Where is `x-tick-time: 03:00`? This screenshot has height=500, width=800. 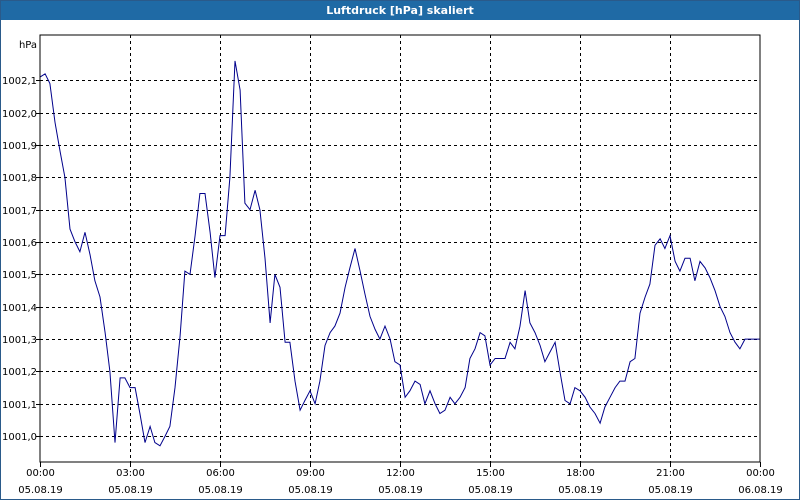
x-tick-time: 03:00 is located at coordinates (130, 473).